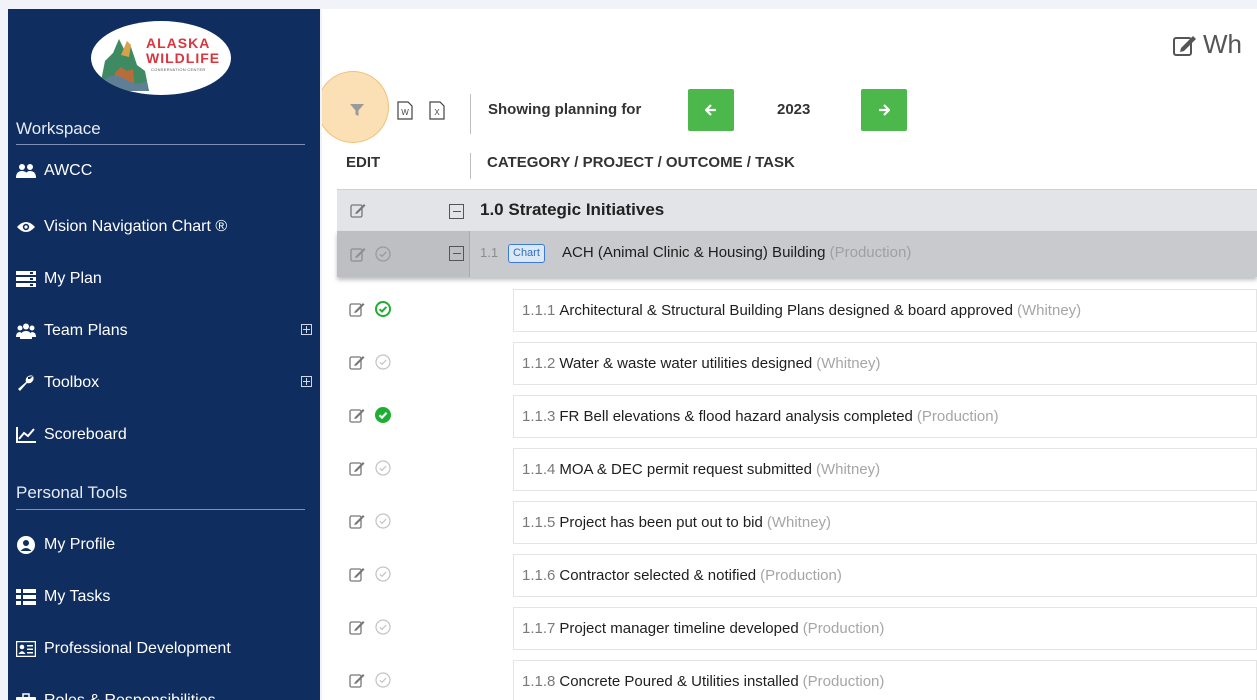 Image resolution: width=1257 pixels, height=700 pixels. I want to click on arrow-left-icon, so click(710, 110).